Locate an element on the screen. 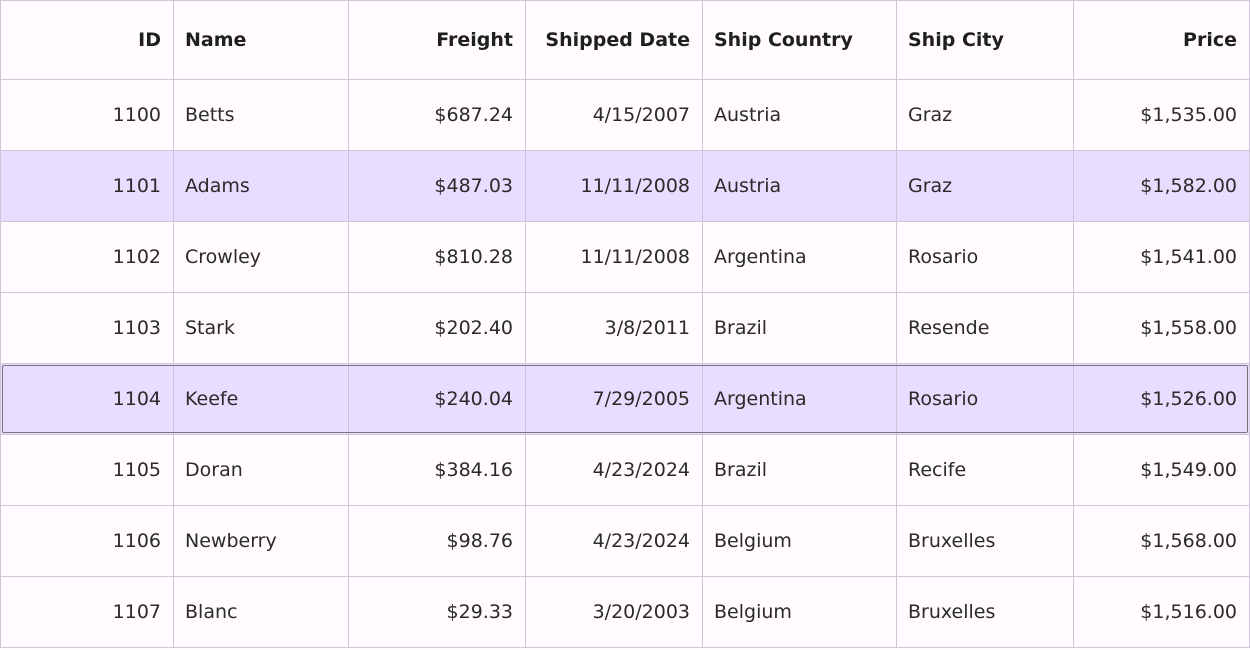 This screenshot has width=1250, height=650. cell-name: Blanc is located at coordinates (261, 612).